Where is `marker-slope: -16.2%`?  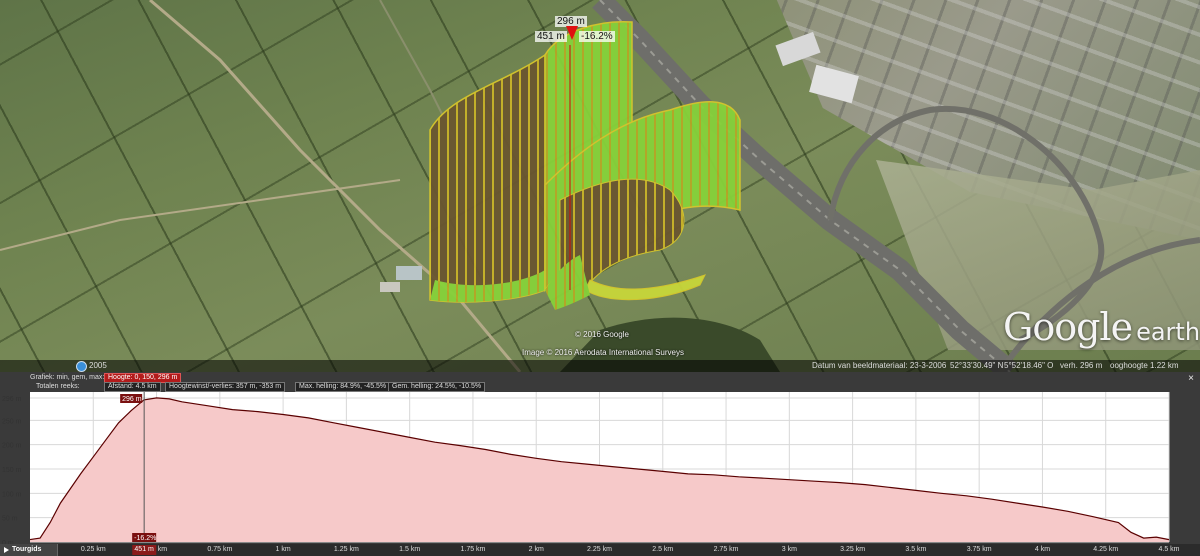 marker-slope: -16.2% is located at coordinates (597, 36).